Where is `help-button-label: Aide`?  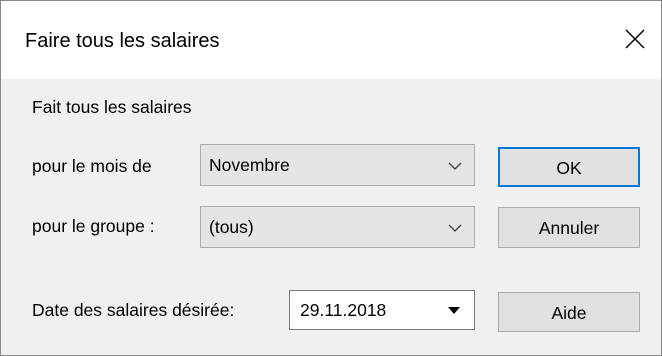 help-button-label: Aide is located at coordinates (569, 313).